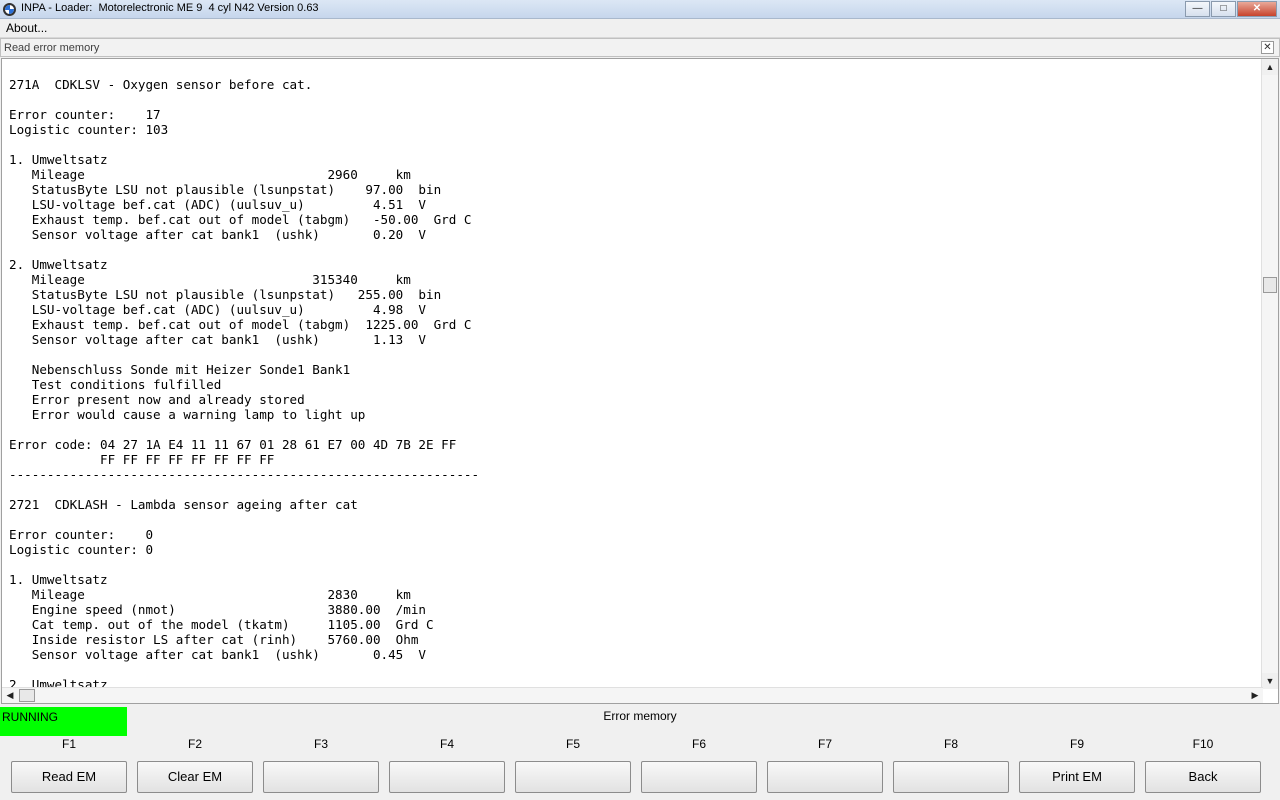  I want to click on output-line: 271A CDKLSV - Oxygen sensor before cat., so click(161, 84).